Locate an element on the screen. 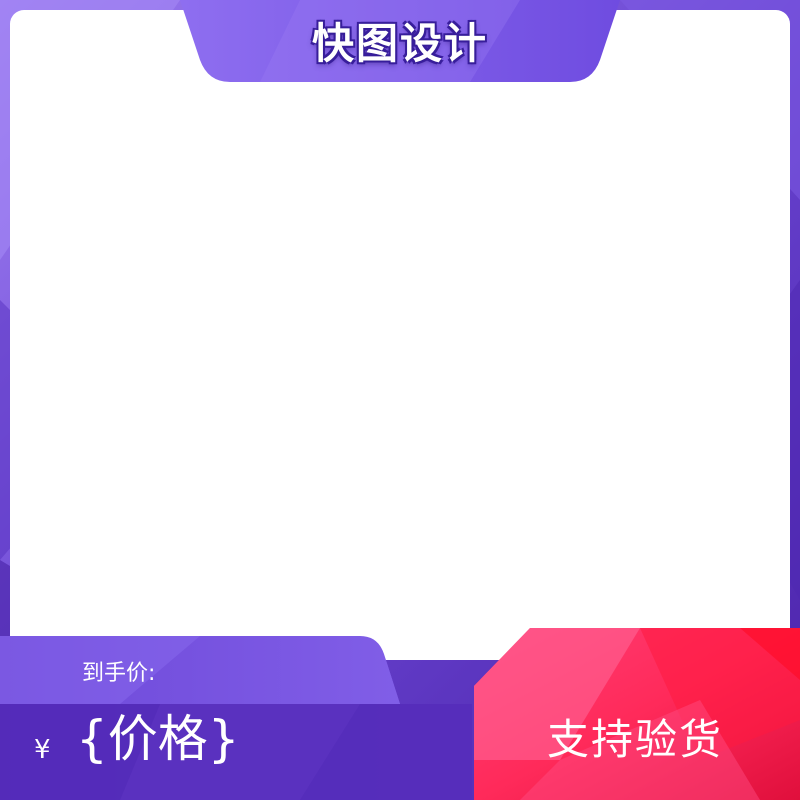 The height and width of the screenshot is (800, 800). currency-symbol: ¥ is located at coordinates (42, 750).